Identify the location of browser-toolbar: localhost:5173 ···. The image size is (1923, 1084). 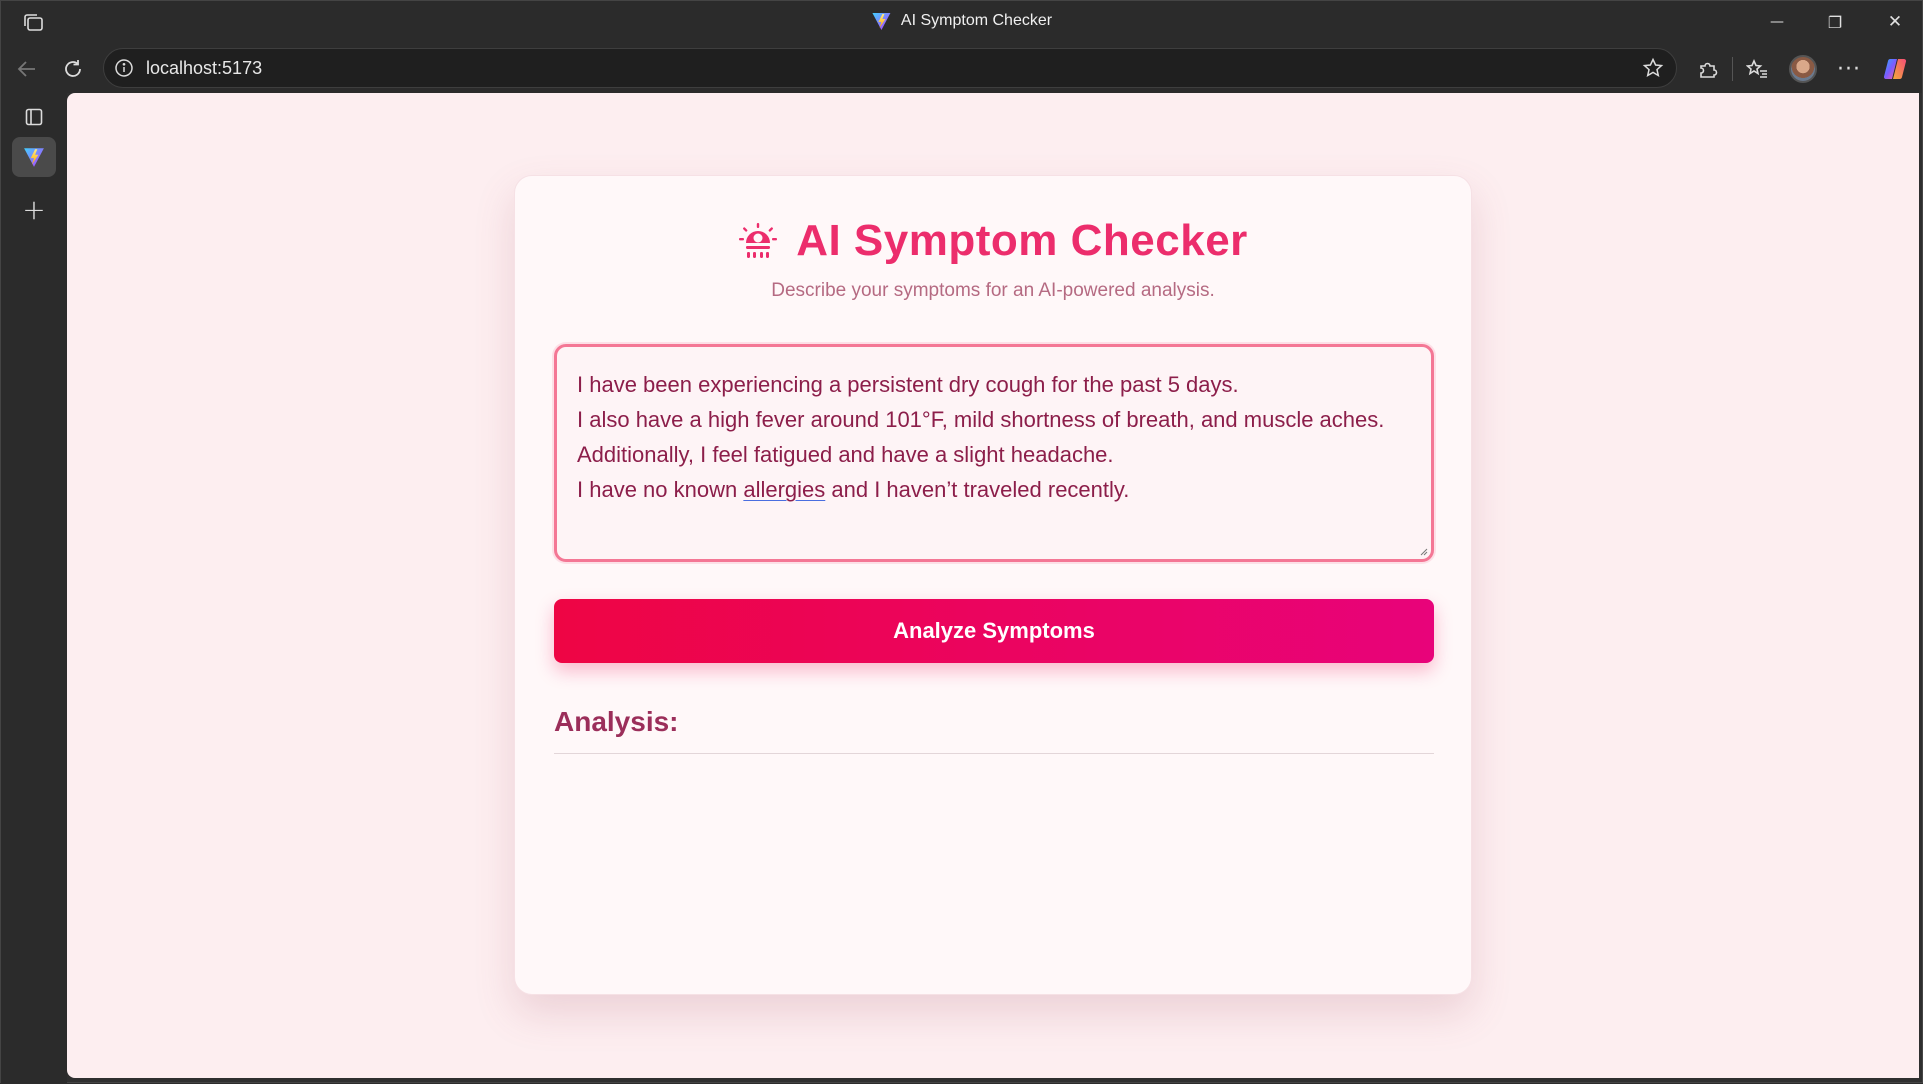
(961, 68).